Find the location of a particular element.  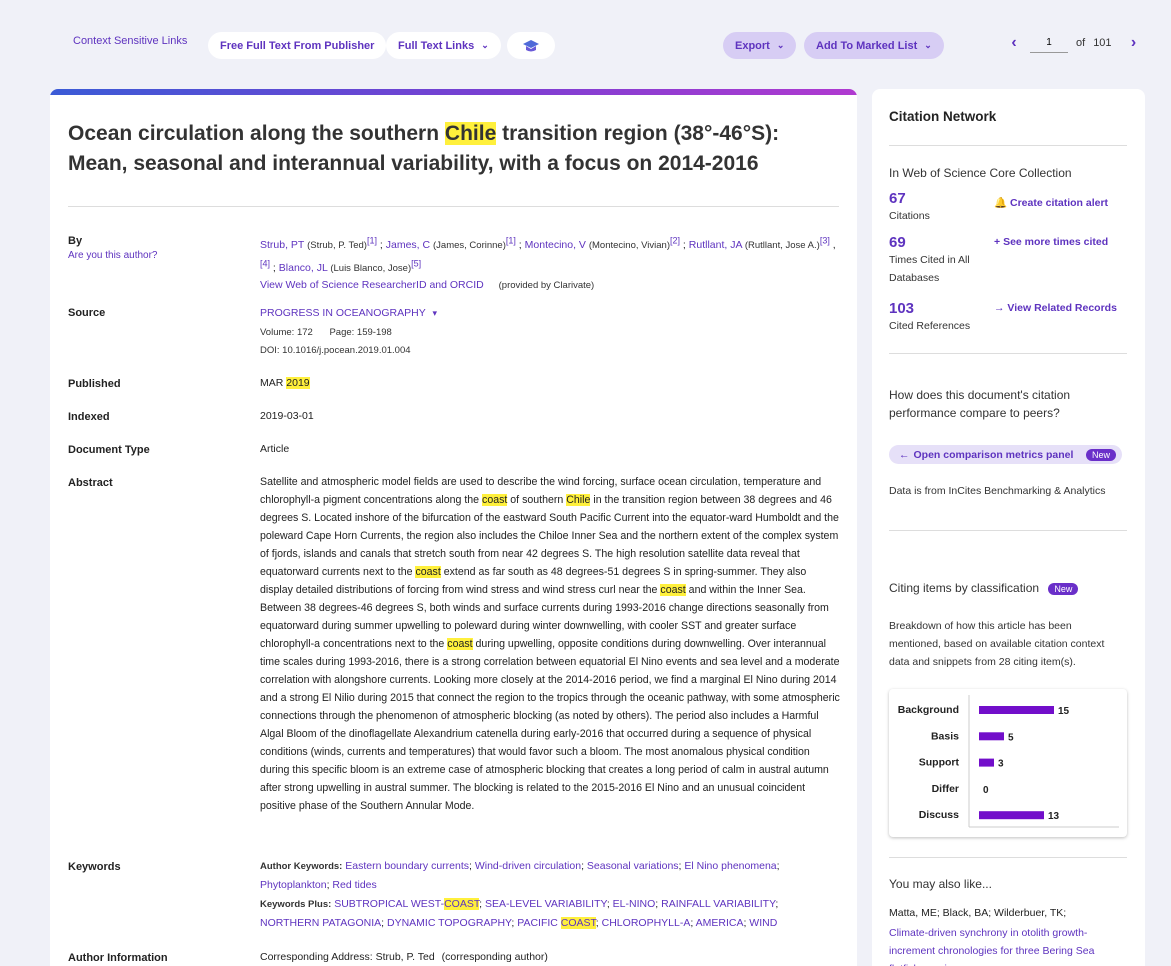

free-full-text-button: Free Full Text From Publisher is located at coordinates (297, 45).